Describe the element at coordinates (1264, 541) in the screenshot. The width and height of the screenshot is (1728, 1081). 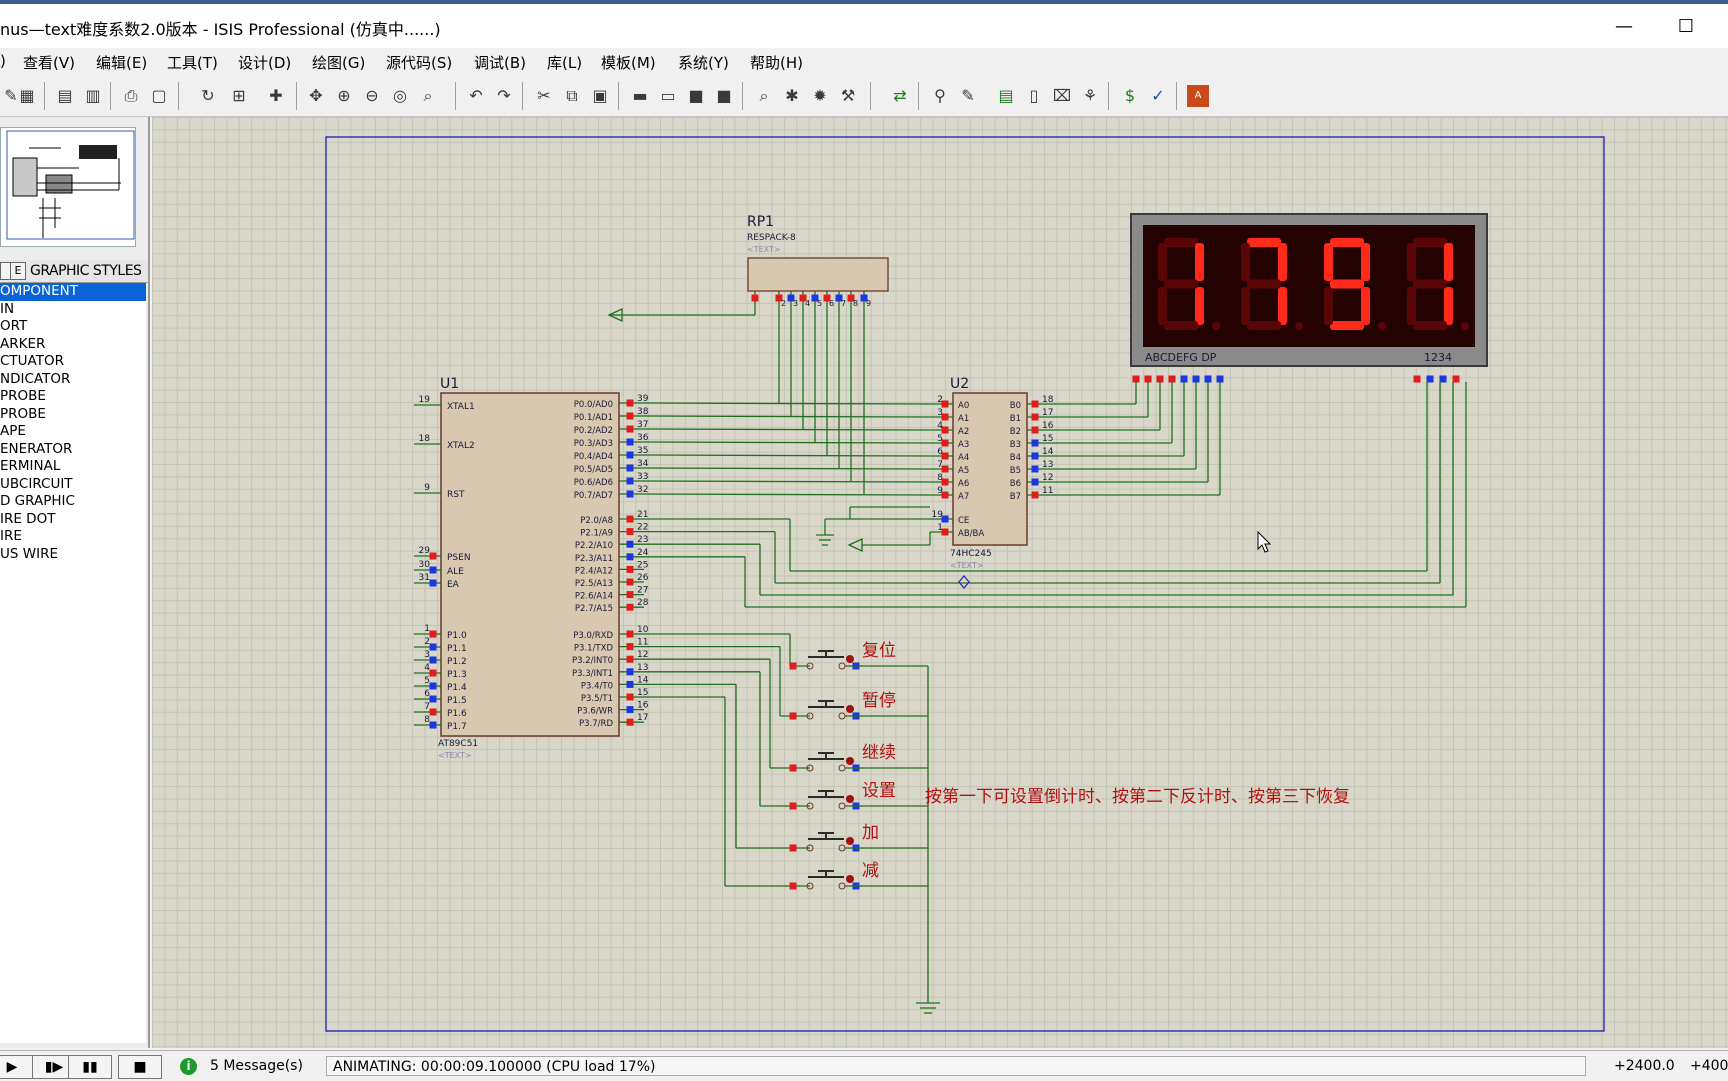
I see `mouse-cursor-icon` at that location.